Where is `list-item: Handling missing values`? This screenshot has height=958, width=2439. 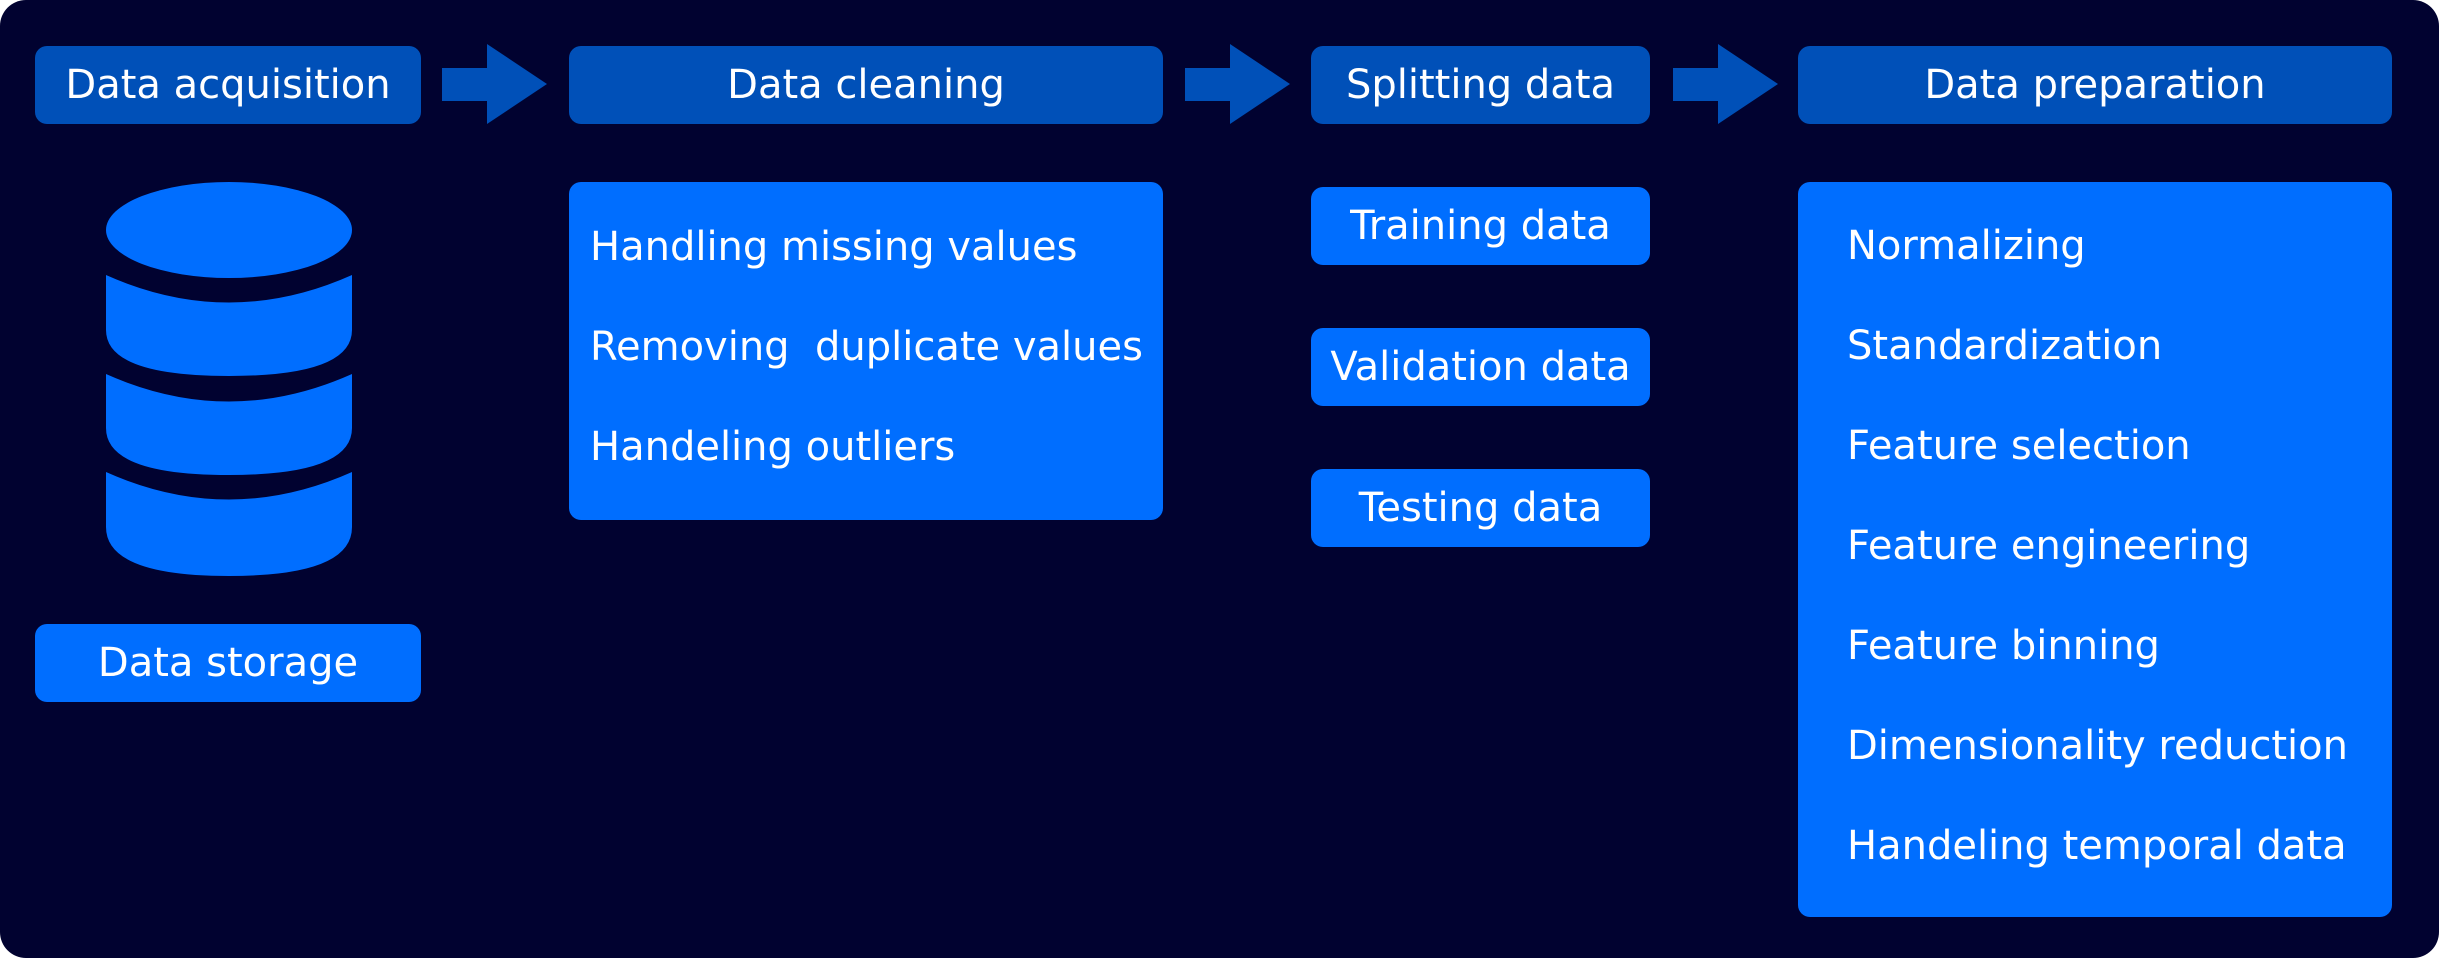
list-item: Handling missing values is located at coordinates (834, 247).